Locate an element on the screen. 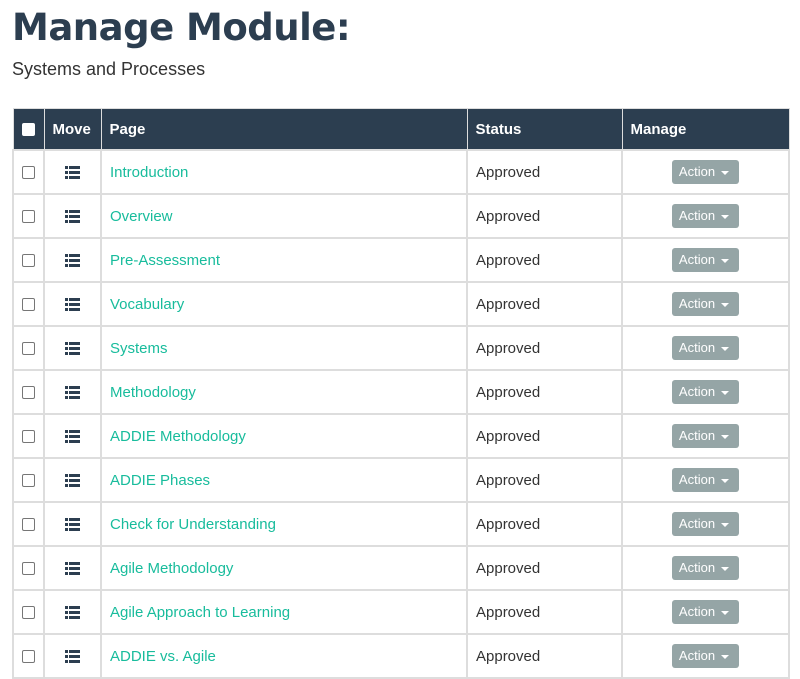 The height and width of the screenshot is (679, 800). row-page-cell: Agile Methodology is located at coordinates (284, 568).